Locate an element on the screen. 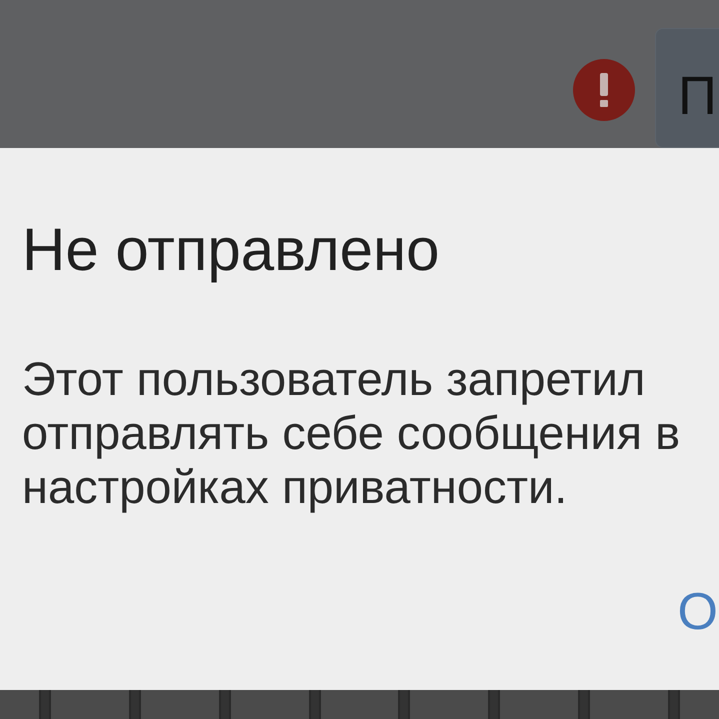  message-bubble: П is located at coordinates (687, 88).